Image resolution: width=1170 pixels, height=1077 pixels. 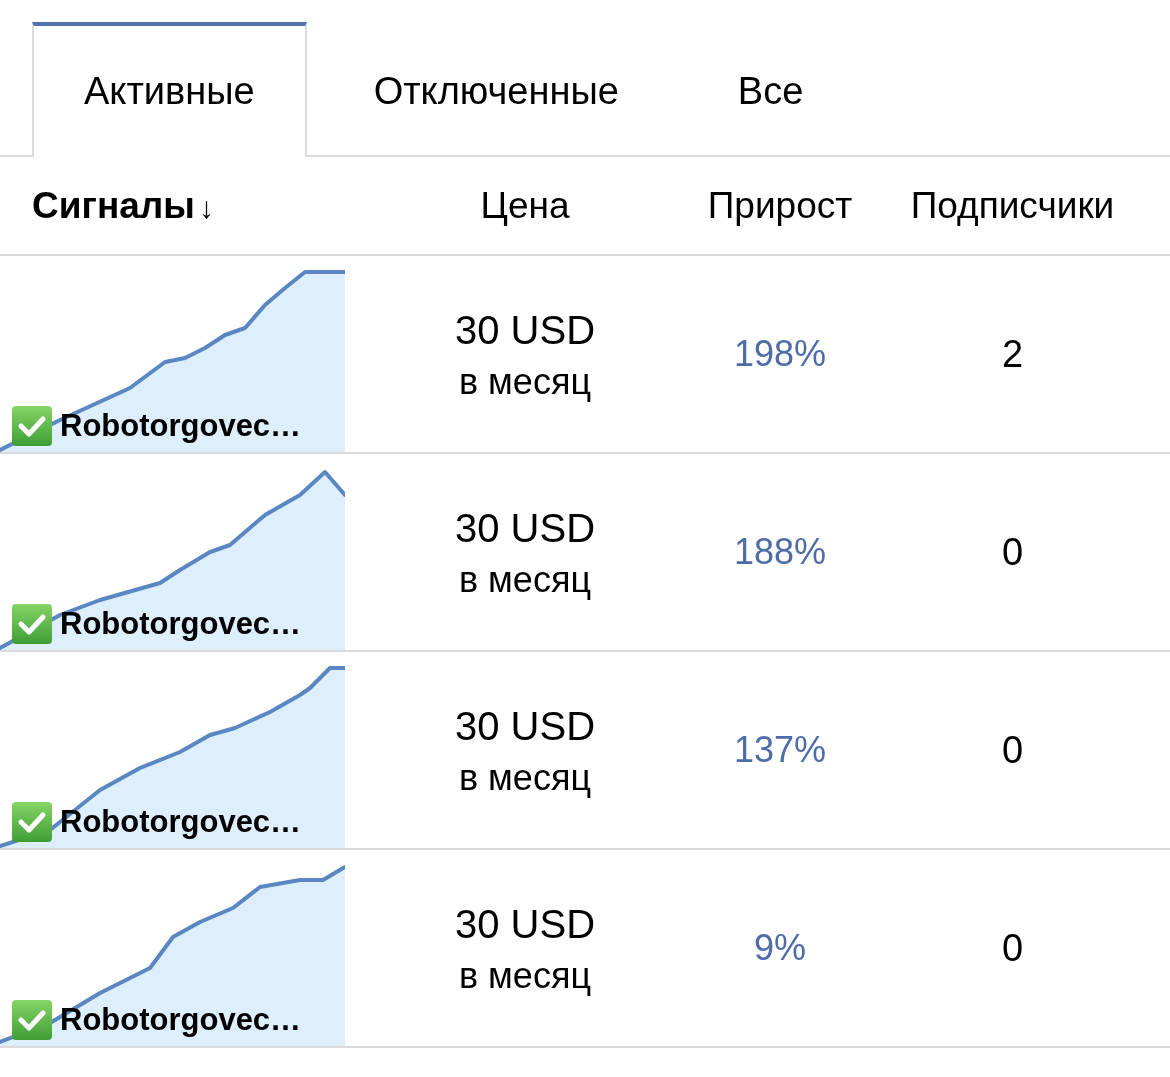 I want to click on tab: Все, so click(x=770, y=89).